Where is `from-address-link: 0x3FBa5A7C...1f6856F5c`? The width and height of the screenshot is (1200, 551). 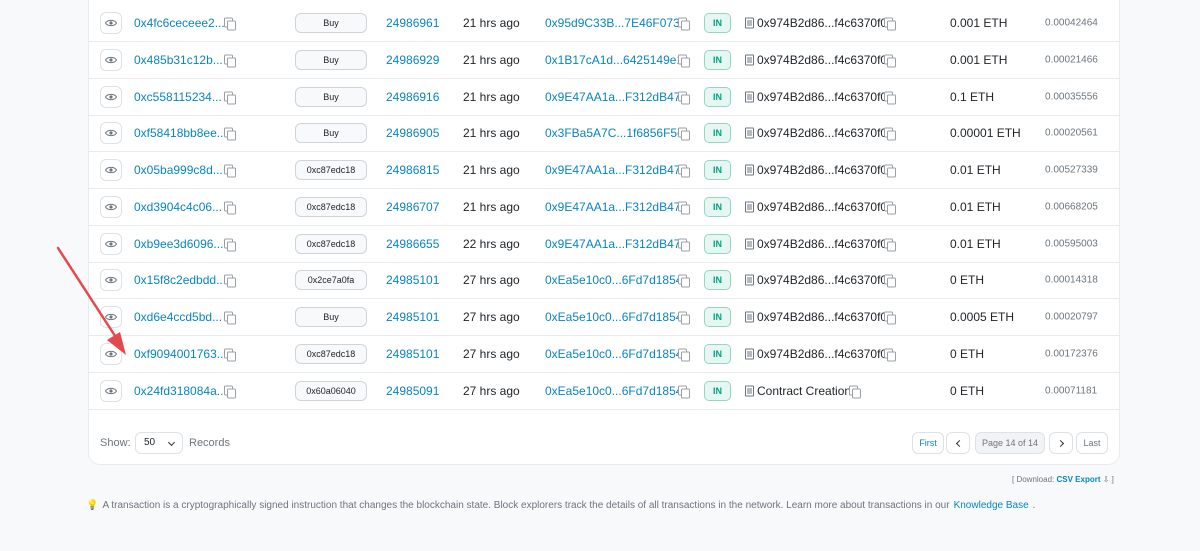 from-address-link: 0x3FBa5A7C...1f6856F5c is located at coordinates (614, 133).